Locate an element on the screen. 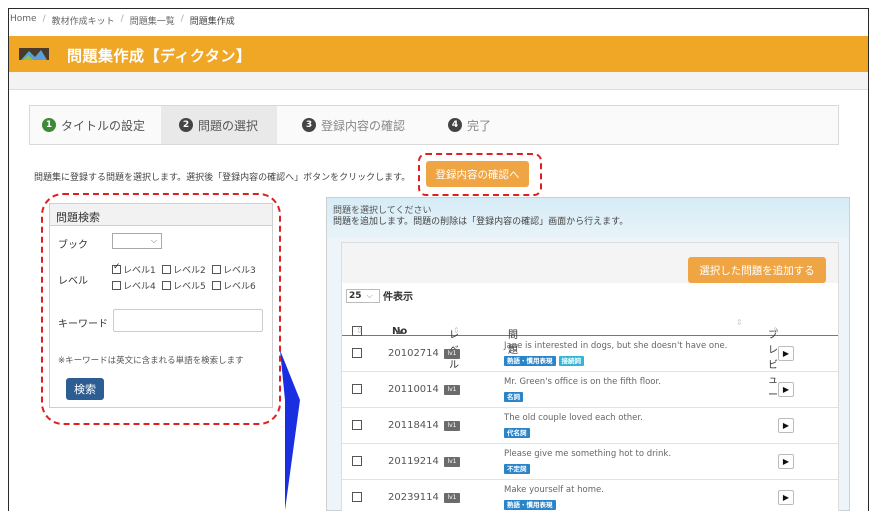 The width and height of the screenshot is (876, 511). question-number: 20110014 is located at coordinates (413, 389).